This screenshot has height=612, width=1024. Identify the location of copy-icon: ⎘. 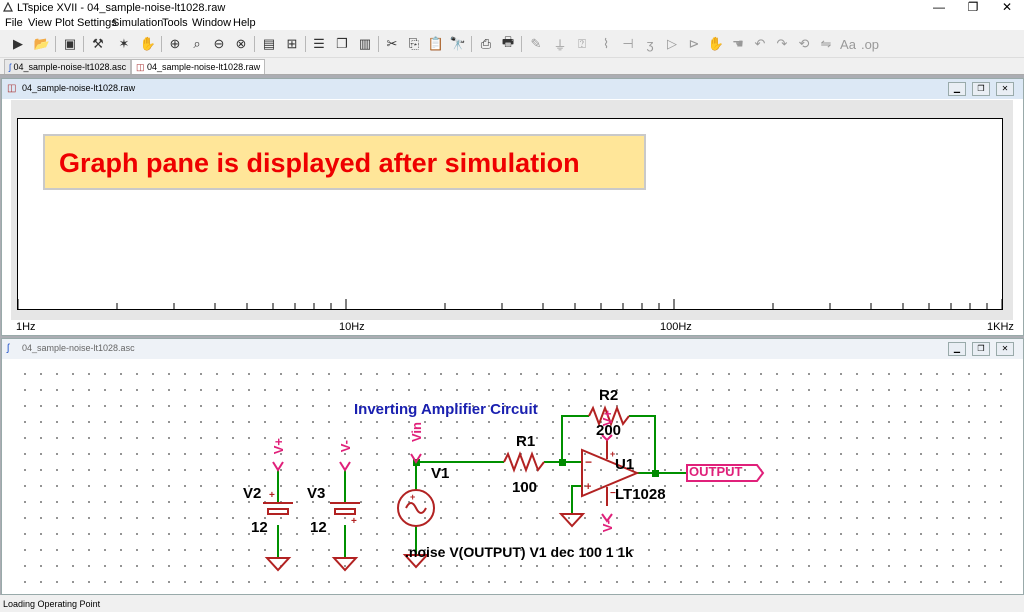
(414, 44).